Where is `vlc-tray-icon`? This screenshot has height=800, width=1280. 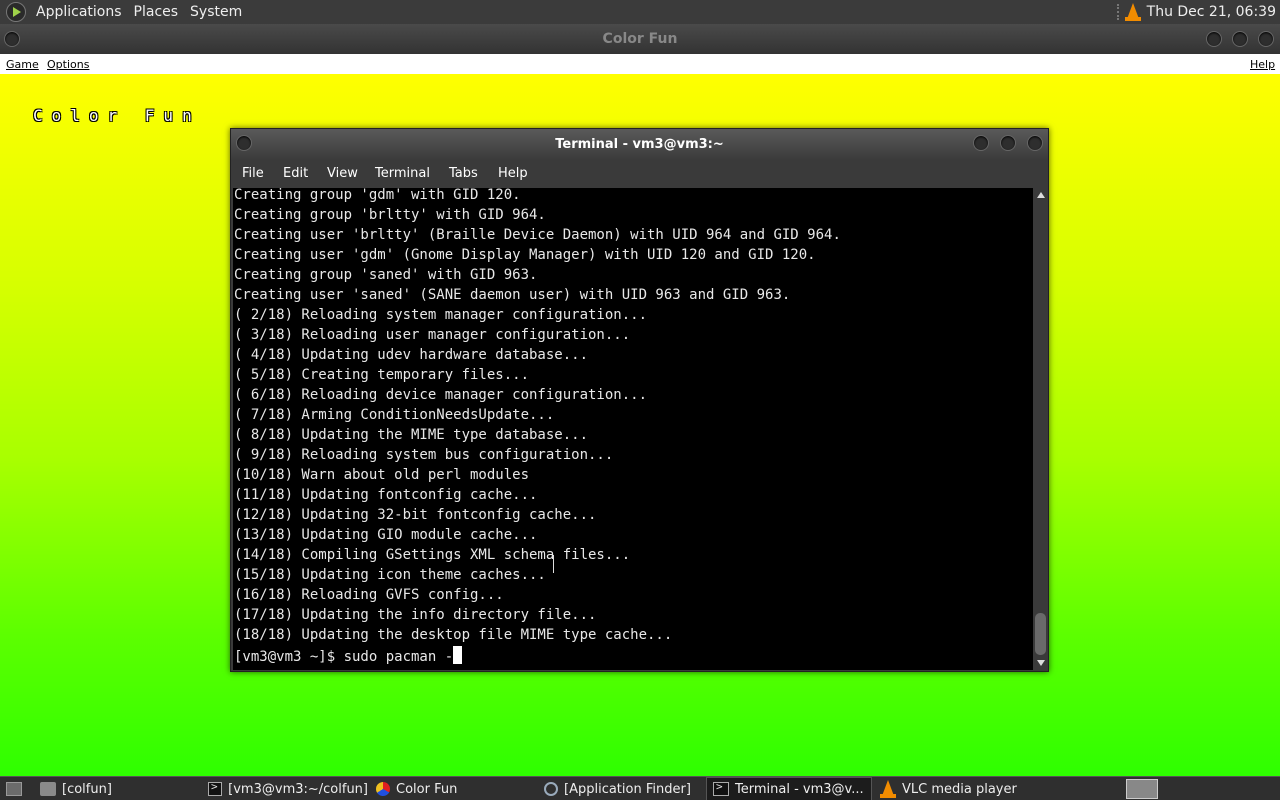
vlc-tray-icon is located at coordinates (1132, 12).